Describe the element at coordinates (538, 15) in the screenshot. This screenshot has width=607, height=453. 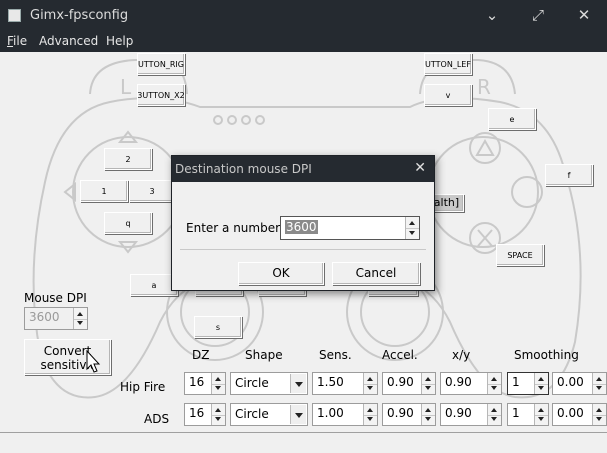
I see `maximize-icon: ⤢` at that location.